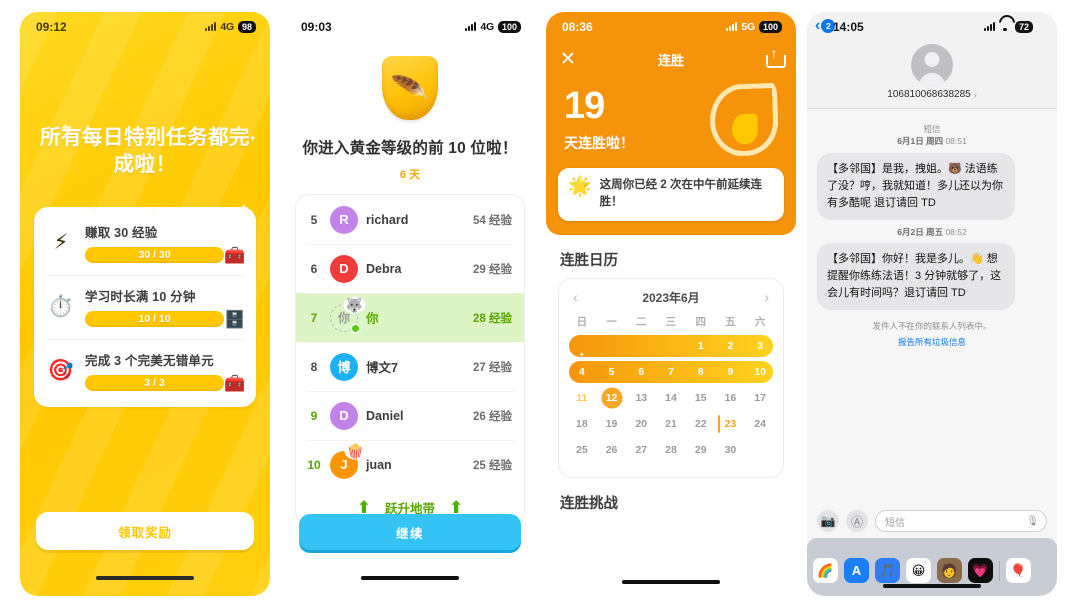 This screenshot has width=1080, height=608. I want to click on app-icon-photos: 🌈, so click(825, 570).